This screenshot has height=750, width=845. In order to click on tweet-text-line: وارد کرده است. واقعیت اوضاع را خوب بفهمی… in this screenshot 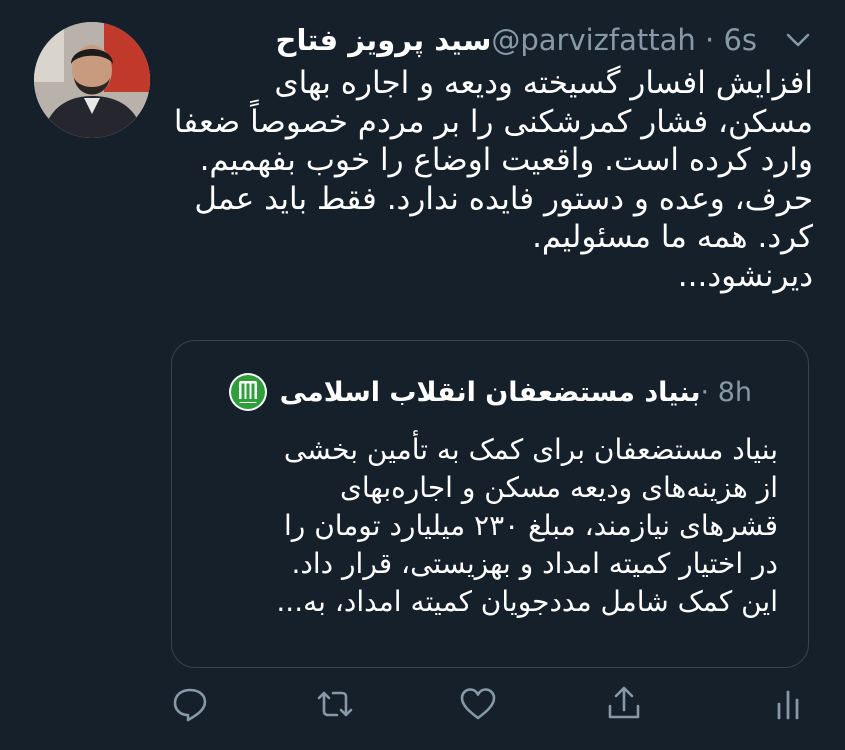, I will do `click(506, 160)`.